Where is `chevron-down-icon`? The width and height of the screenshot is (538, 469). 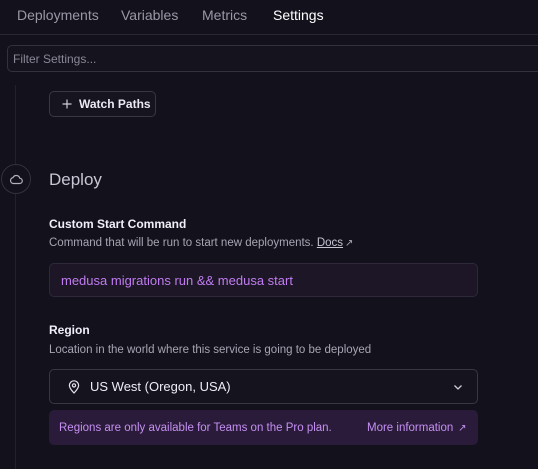
chevron-down-icon is located at coordinates (458, 387).